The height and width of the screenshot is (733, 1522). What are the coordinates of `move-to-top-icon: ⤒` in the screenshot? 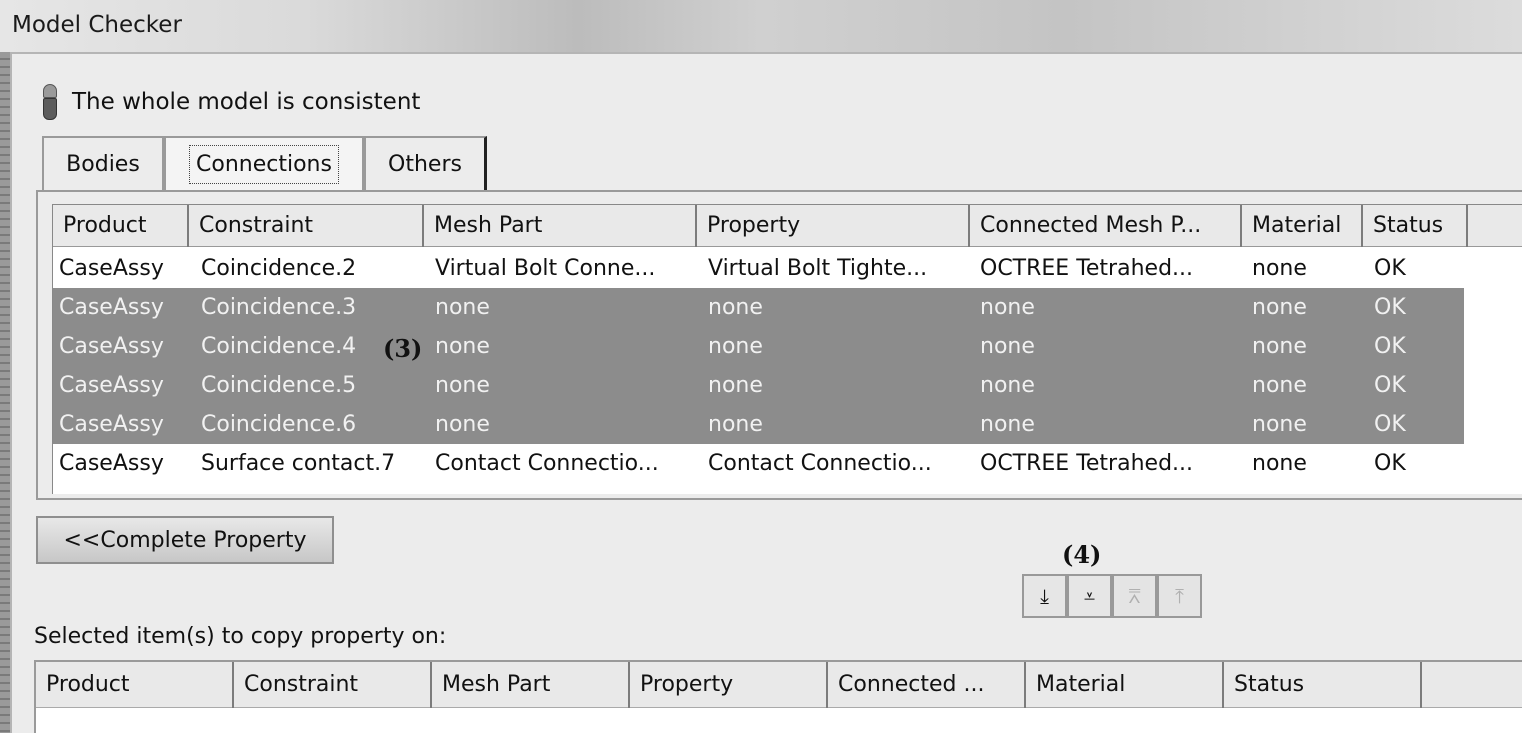 It's located at (1179, 596).